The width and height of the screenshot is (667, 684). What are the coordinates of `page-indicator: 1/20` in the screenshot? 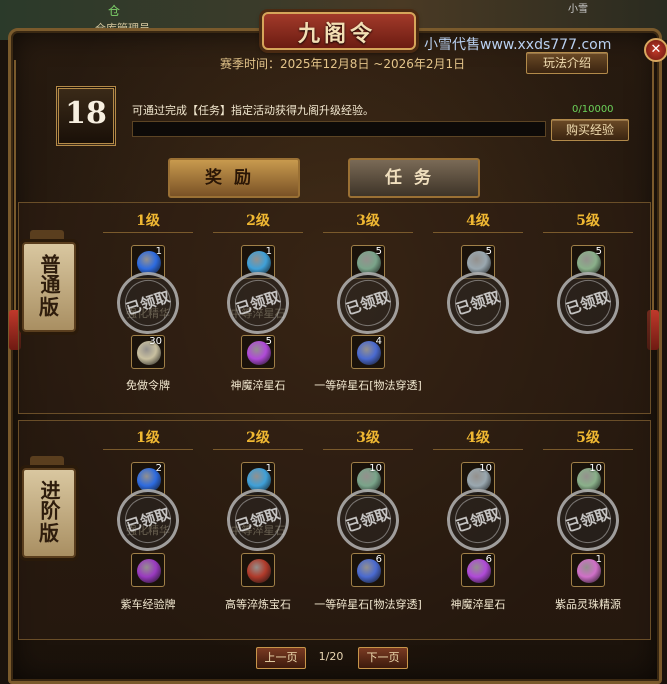 It's located at (331, 656).